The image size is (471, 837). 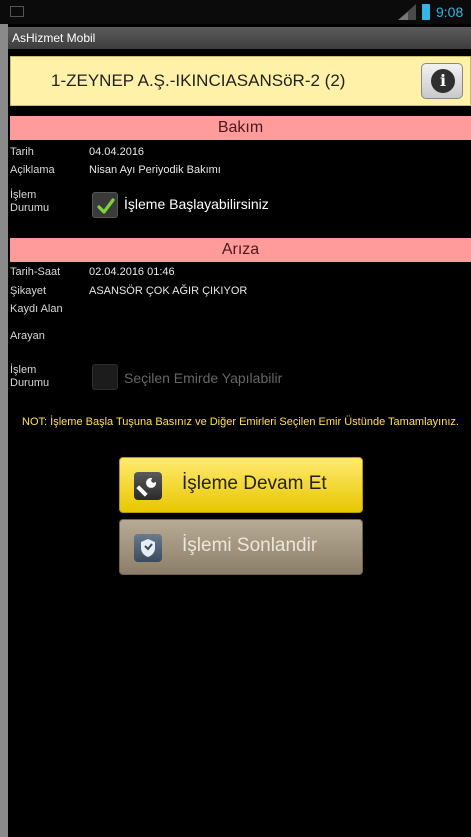 I want to click on app-title: AsHizmet Mobil, so click(x=54, y=38).